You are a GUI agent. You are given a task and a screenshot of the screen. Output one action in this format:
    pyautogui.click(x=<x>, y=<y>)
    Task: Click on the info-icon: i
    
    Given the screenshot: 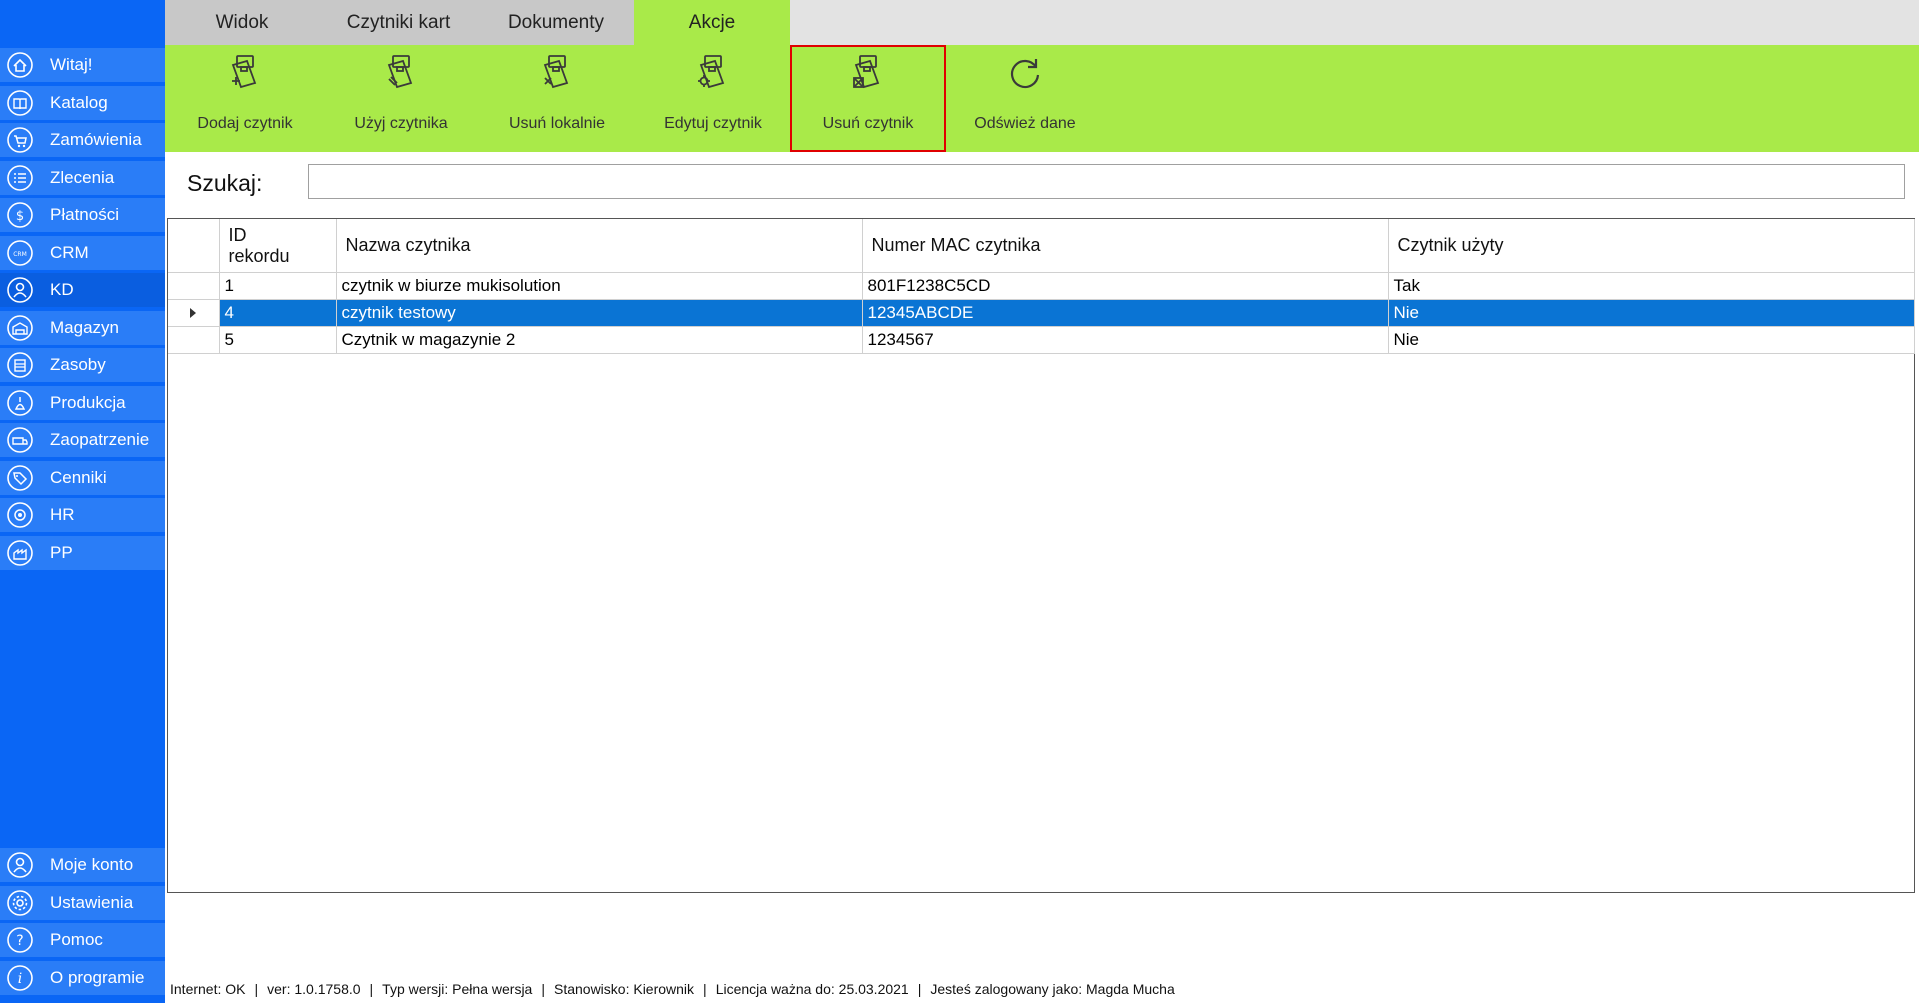 What is the action you would take?
    pyautogui.click(x=20, y=978)
    